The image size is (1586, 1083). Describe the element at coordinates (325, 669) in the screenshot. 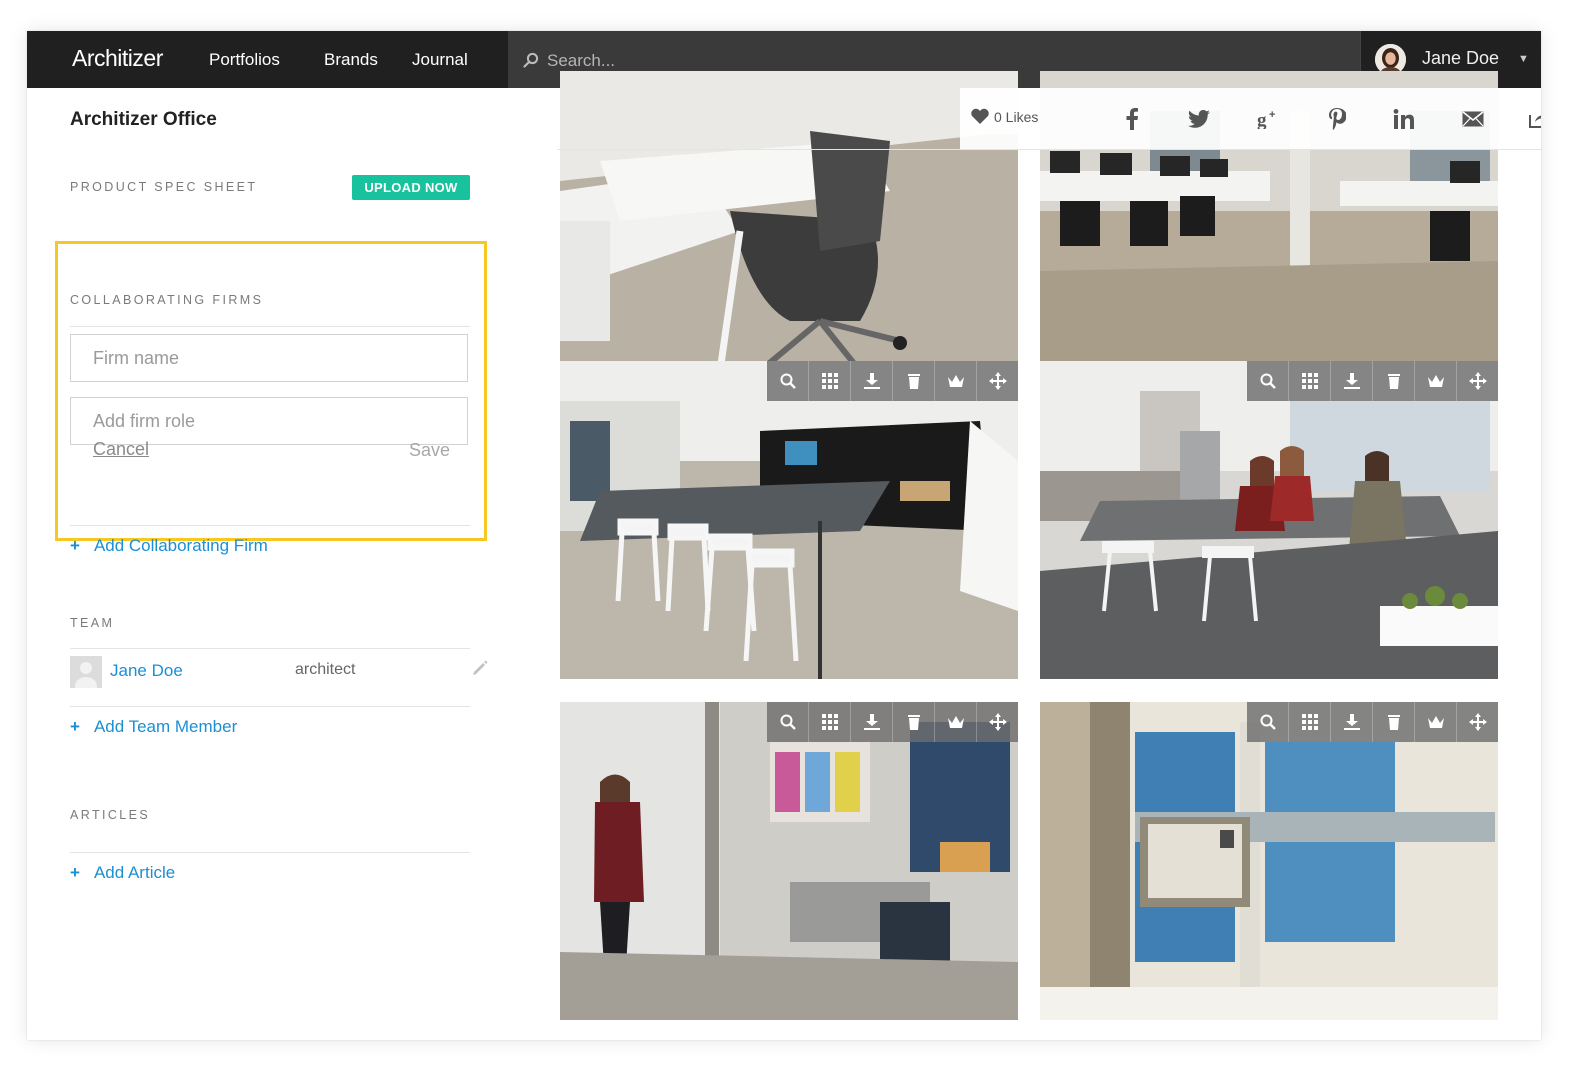

I see `team-member-role: architect` at that location.